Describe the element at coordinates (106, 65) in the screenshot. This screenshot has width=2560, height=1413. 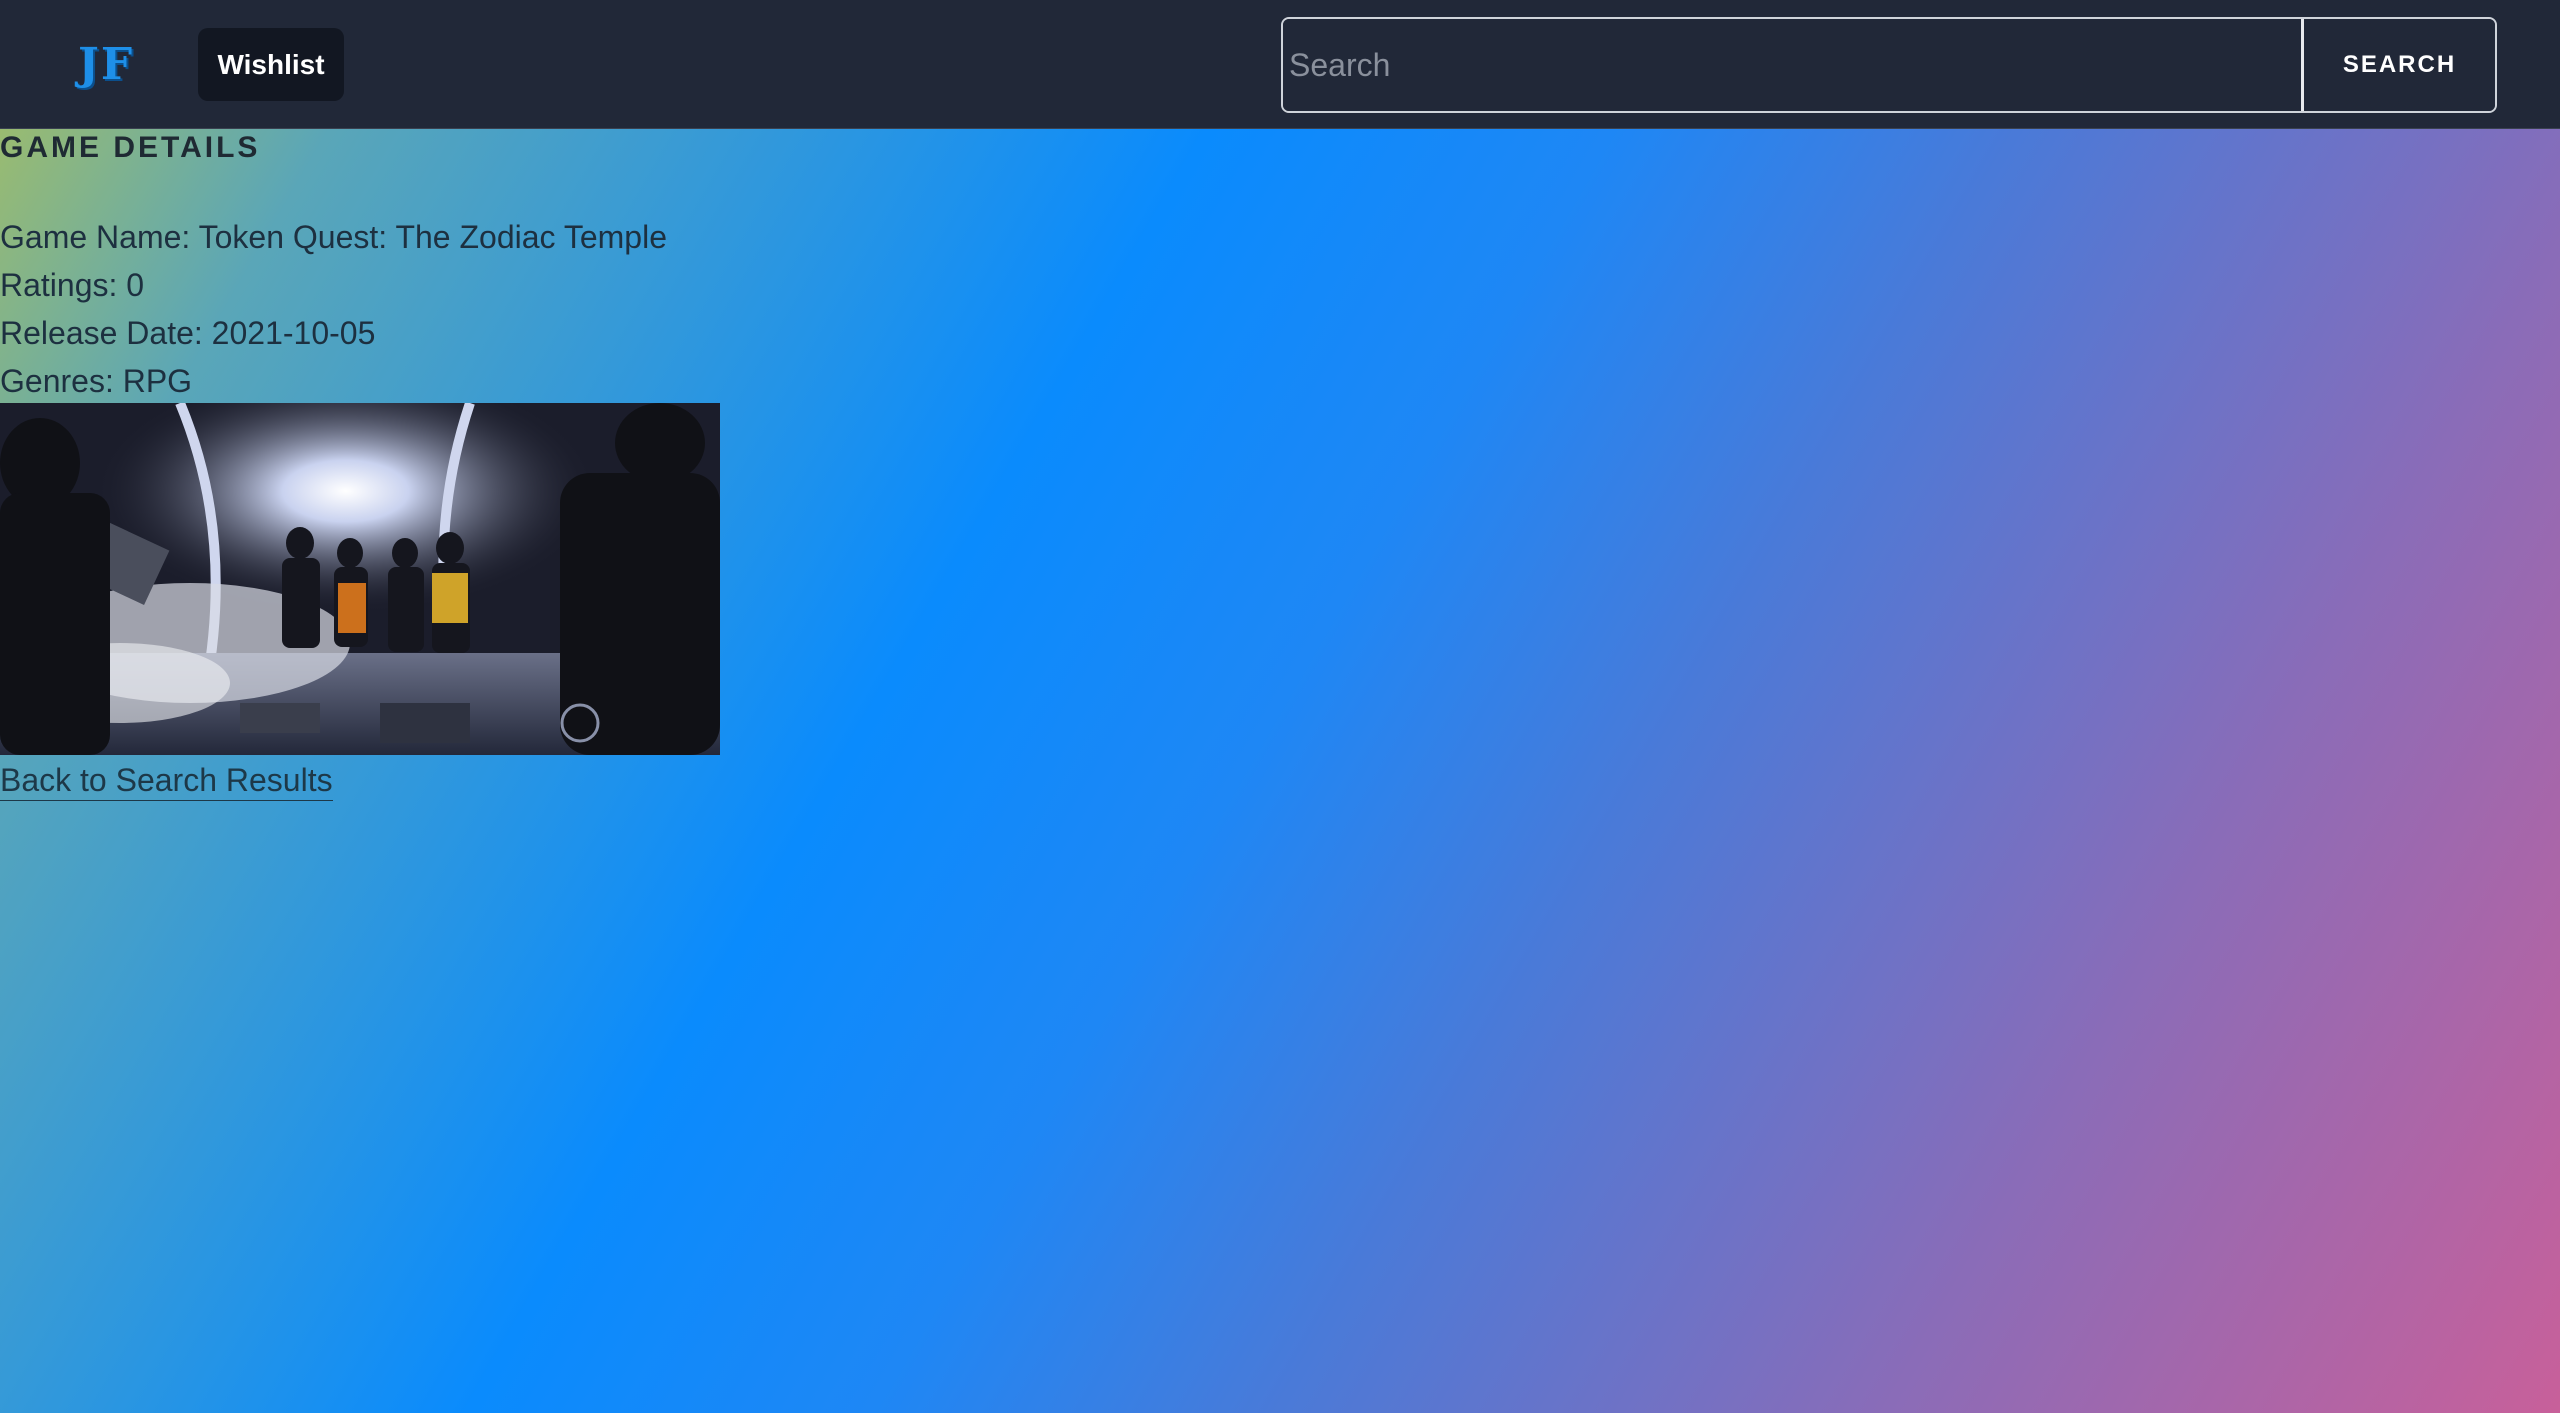
I see `site-logo: JF` at that location.